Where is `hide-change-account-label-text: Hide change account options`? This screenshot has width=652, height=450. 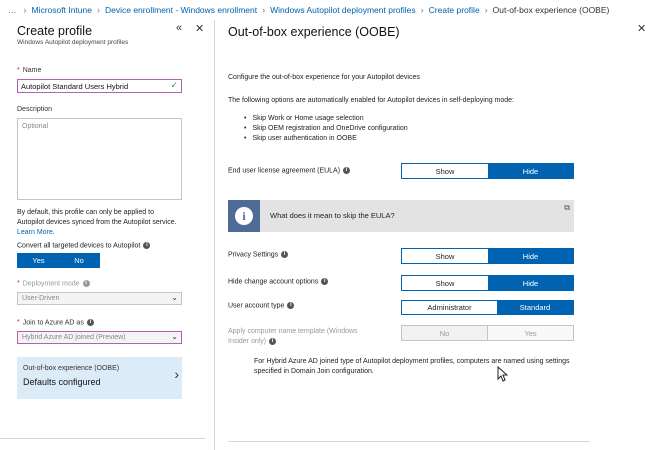 hide-change-account-label-text: Hide change account options is located at coordinates (273, 282).